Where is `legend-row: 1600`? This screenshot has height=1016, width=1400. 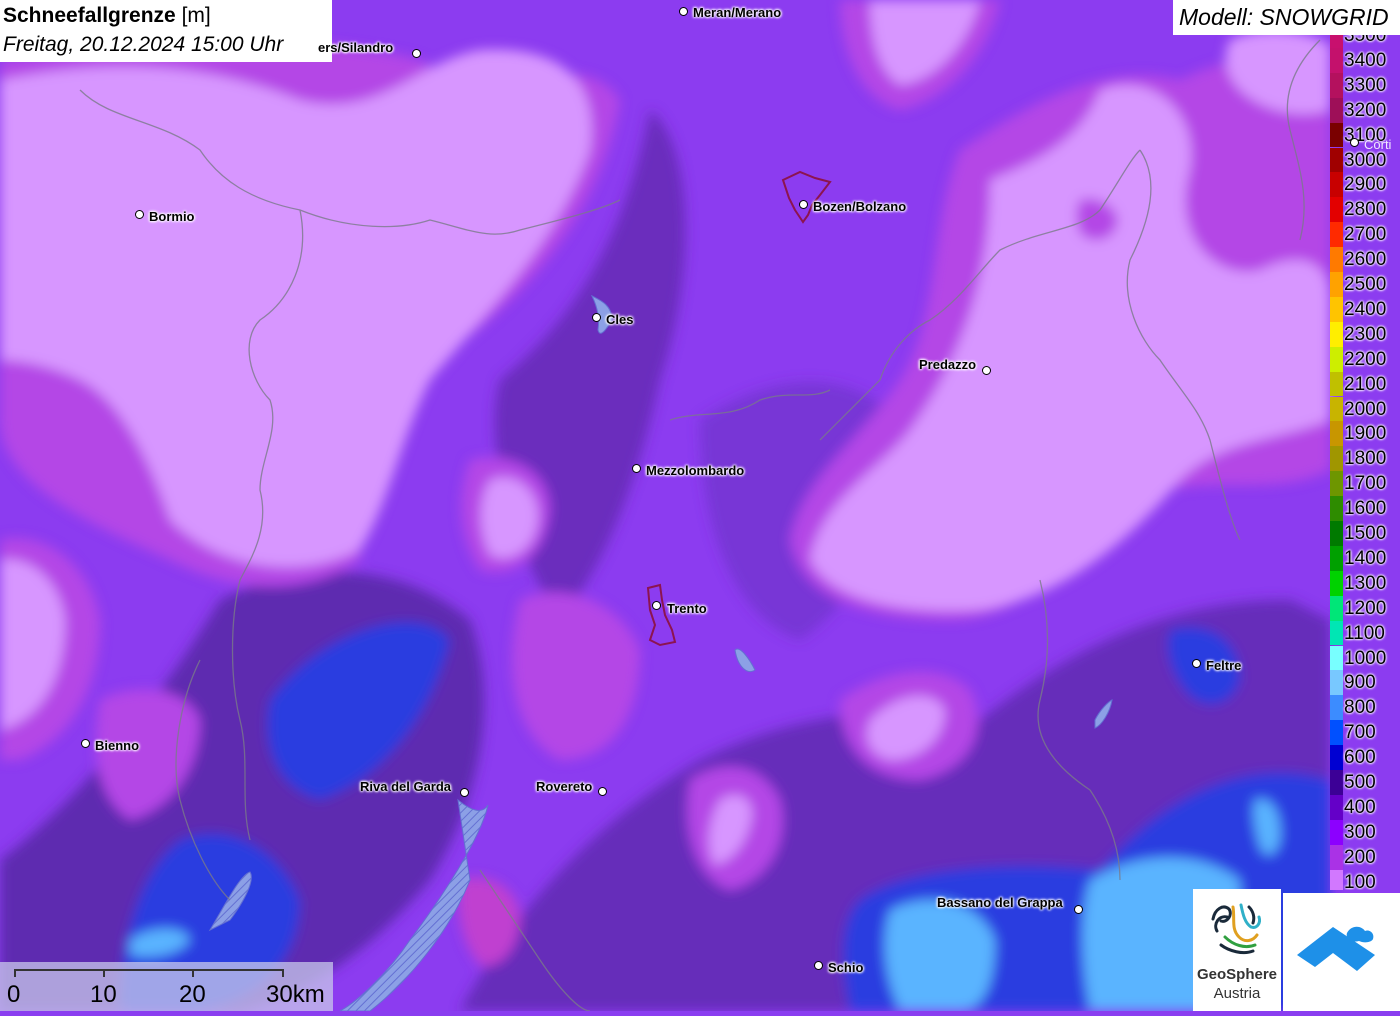
legend-row: 1600 is located at coordinates (1364, 508).